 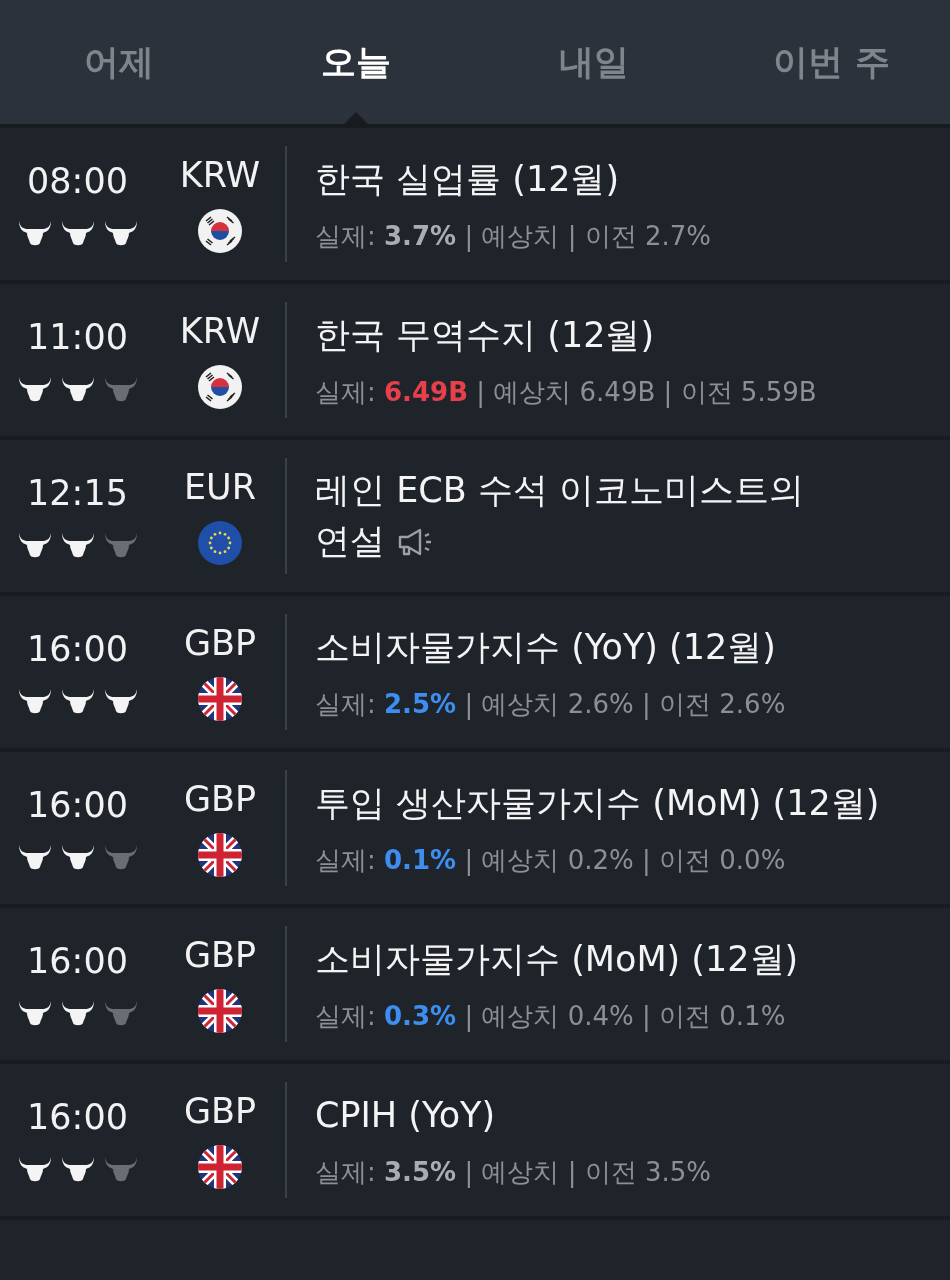 I want to click on tab: 오늘, so click(x=356, y=62).